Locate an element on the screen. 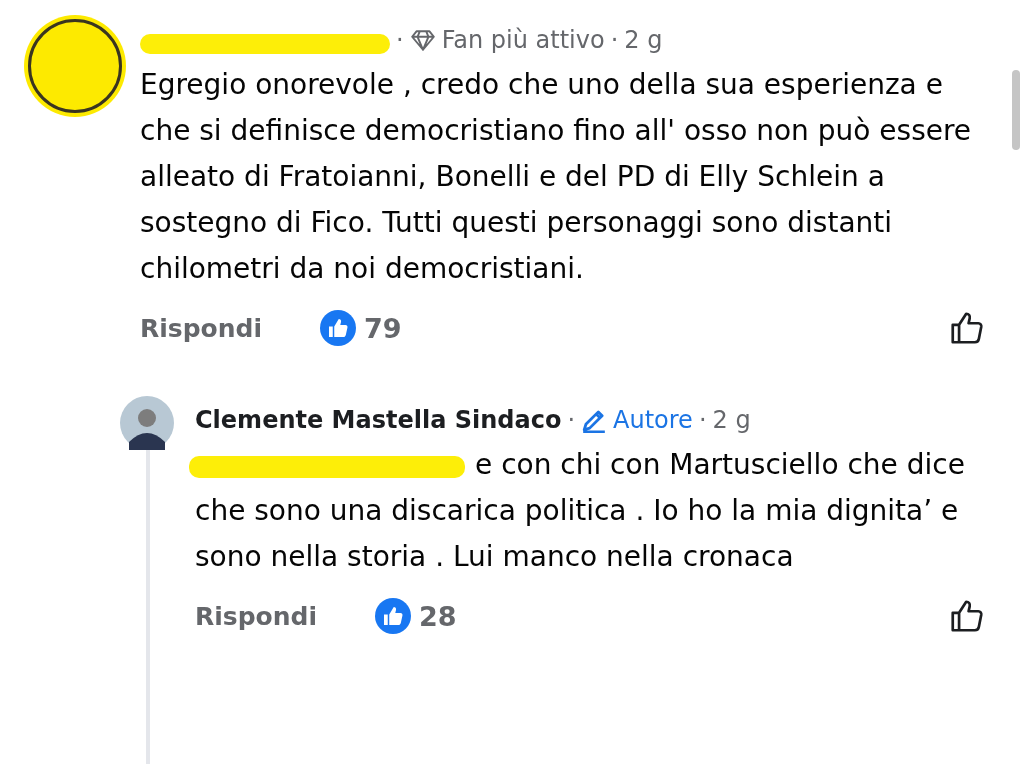 The height and width of the screenshot is (764, 1024). comment-text: e con chi con Martusciello che dice che sono una discarica politica . Io ho la mia dignita’ e sono nella storia . Lui manco nella cronaca is located at coordinates (580, 511).